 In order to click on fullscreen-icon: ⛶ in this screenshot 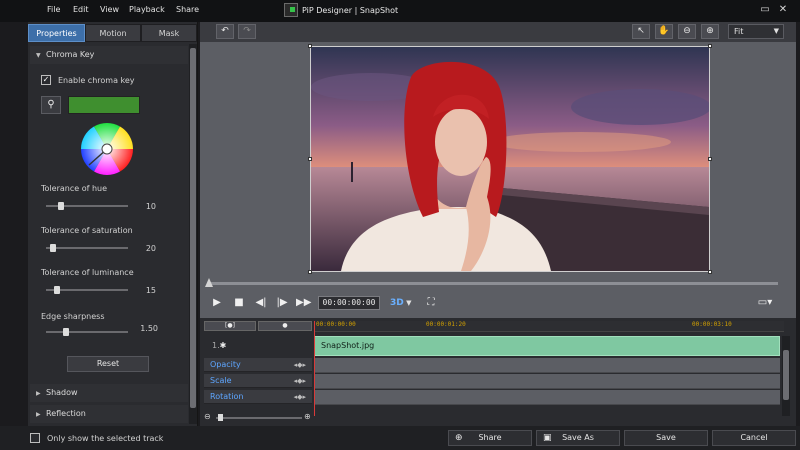, I will do `click(431, 303)`.